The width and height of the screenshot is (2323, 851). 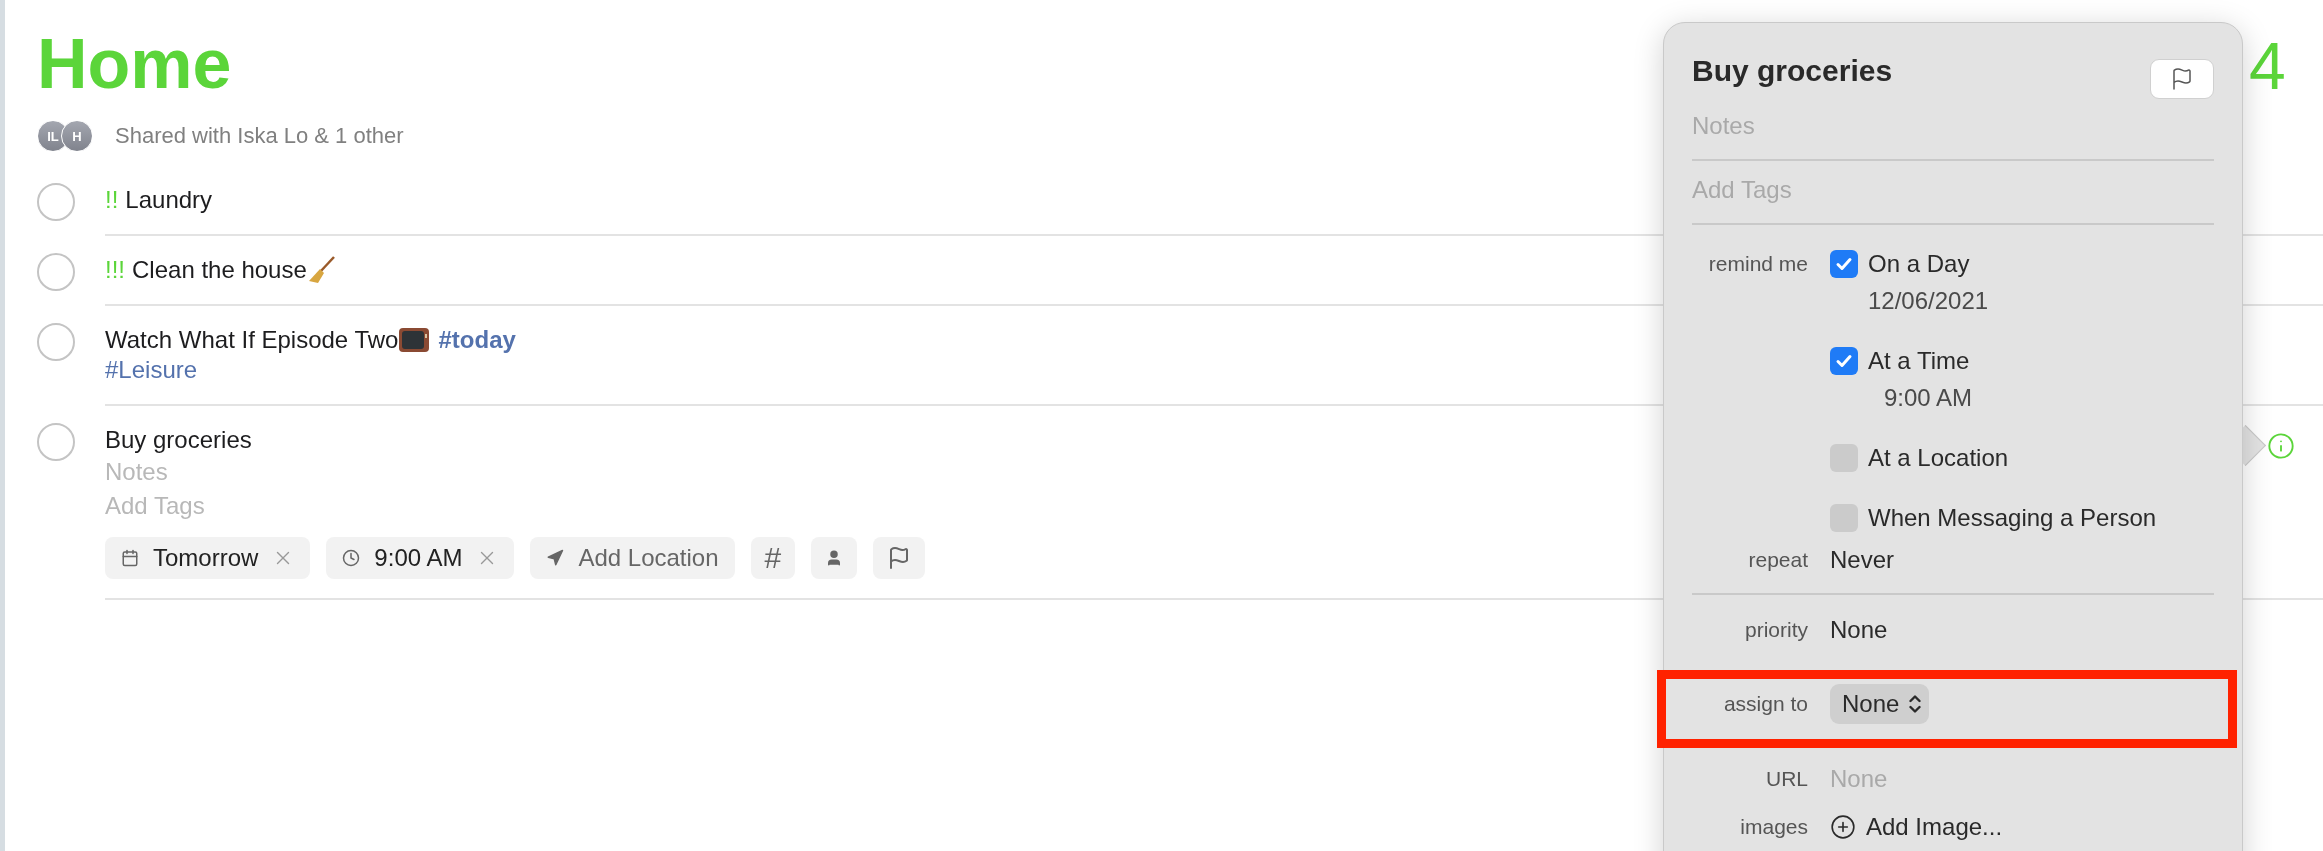 What do you see at coordinates (259, 136) in the screenshot?
I see `shared-with-text: Shared with Iska Lo & 1 other` at bounding box center [259, 136].